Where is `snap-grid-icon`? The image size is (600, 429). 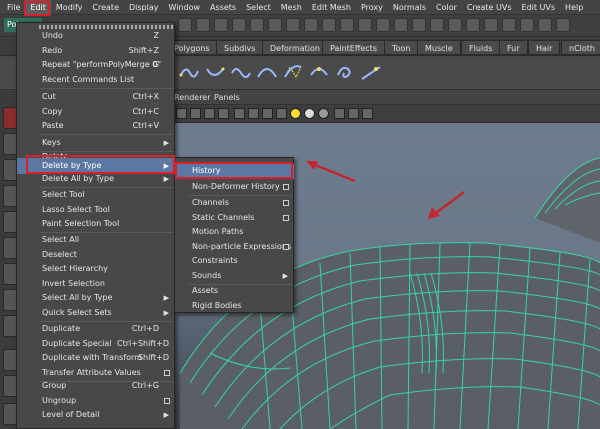 snap-grid-icon is located at coordinates (239, 25).